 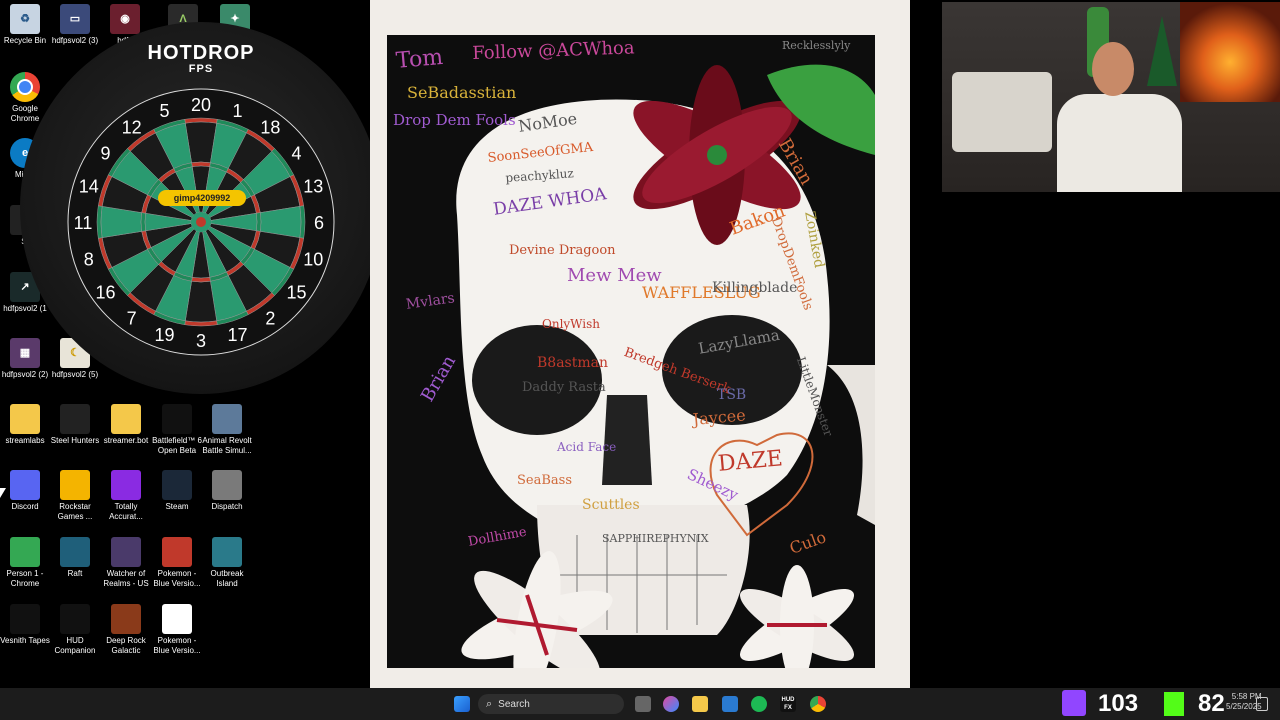 I want to click on signature-scribble: Devine Dragoon, so click(x=562, y=250).